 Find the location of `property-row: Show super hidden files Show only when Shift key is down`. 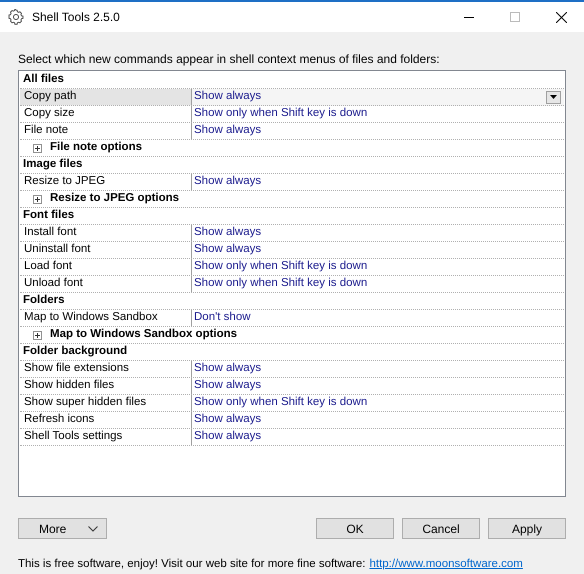

property-row: Show super hidden files Show only when Shift key is down is located at coordinates (292, 403).